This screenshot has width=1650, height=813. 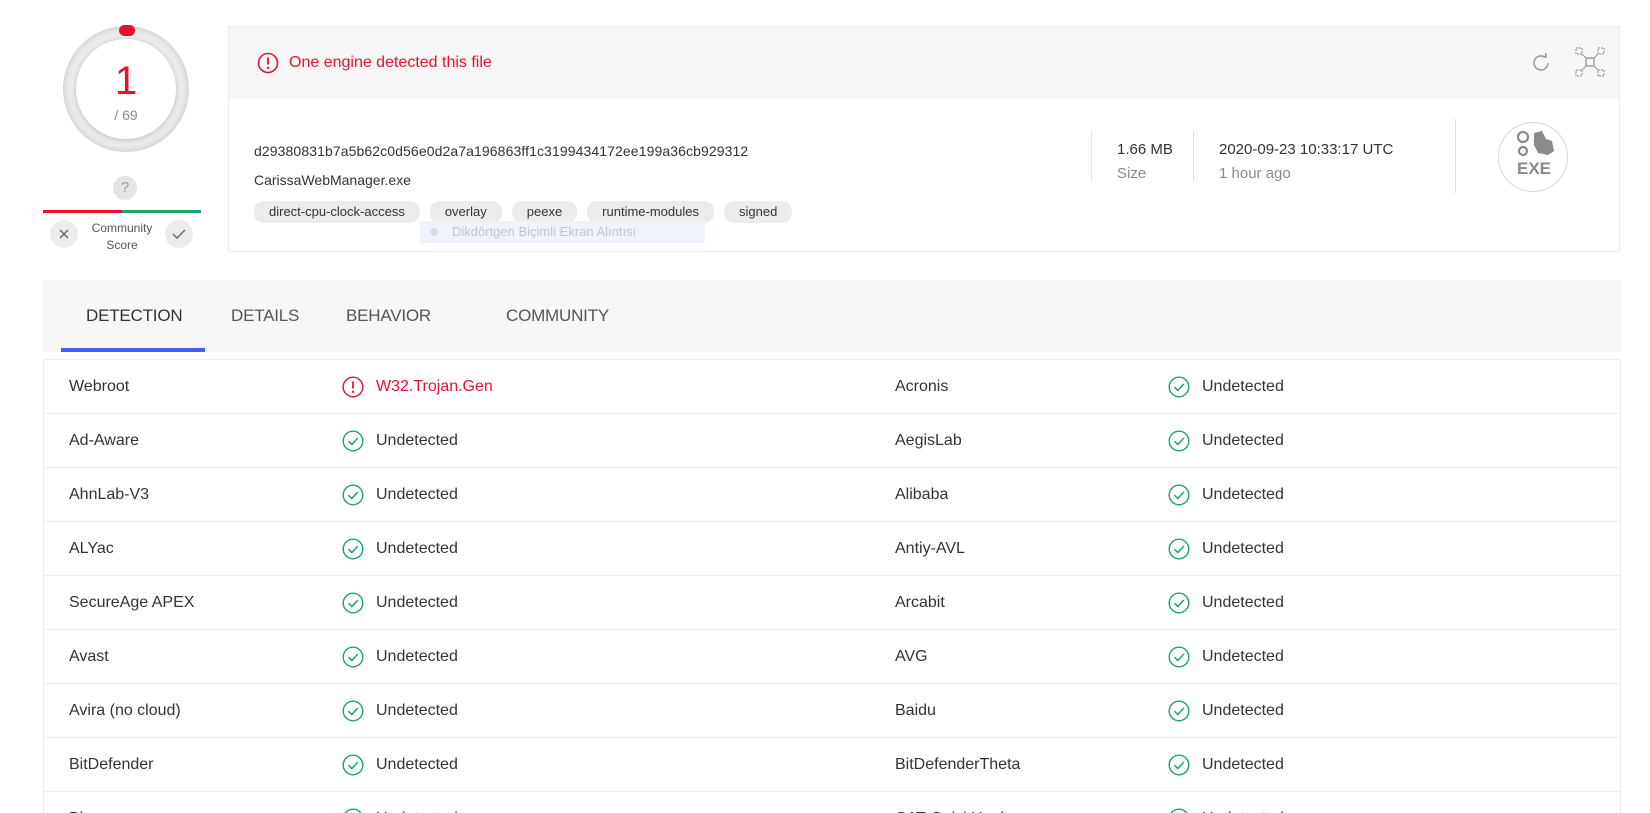 What do you see at coordinates (832, 495) in the screenshot?
I see `table-row: AhnLab-V3 Undetected Alibaba Undetected` at bounding box center [832, 495].